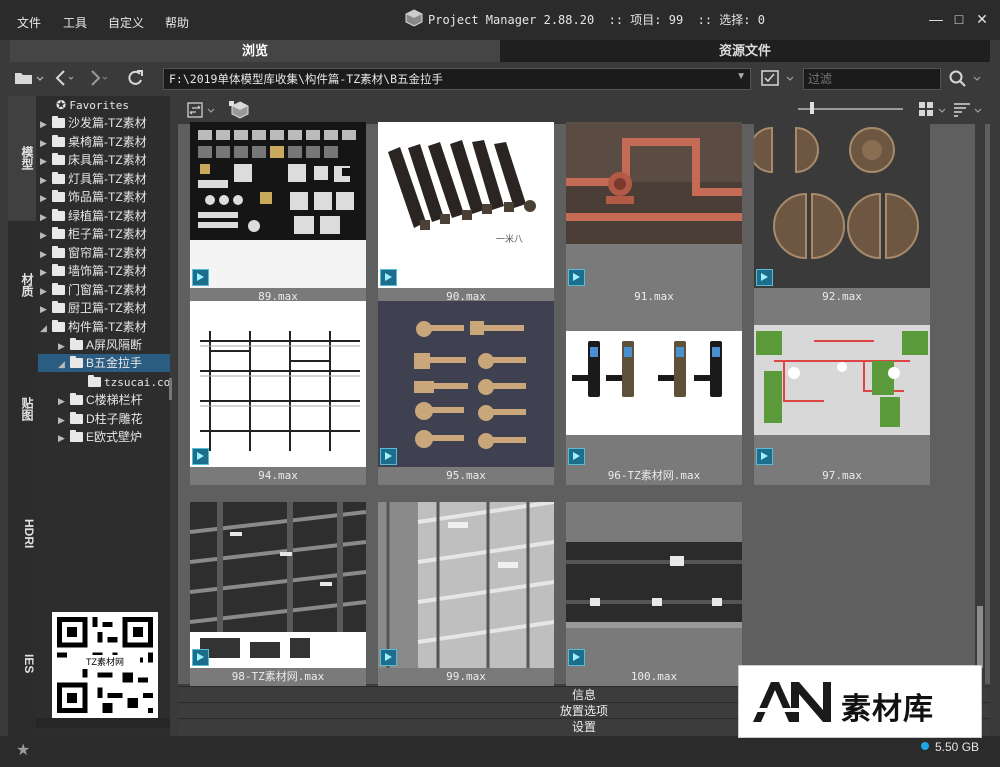 This screenshot has width=1000, height=767. Describe the element at coordinates (100, 437) in the screenshot. I see `tree-child: ▶ E欧式壁炉` at that location.